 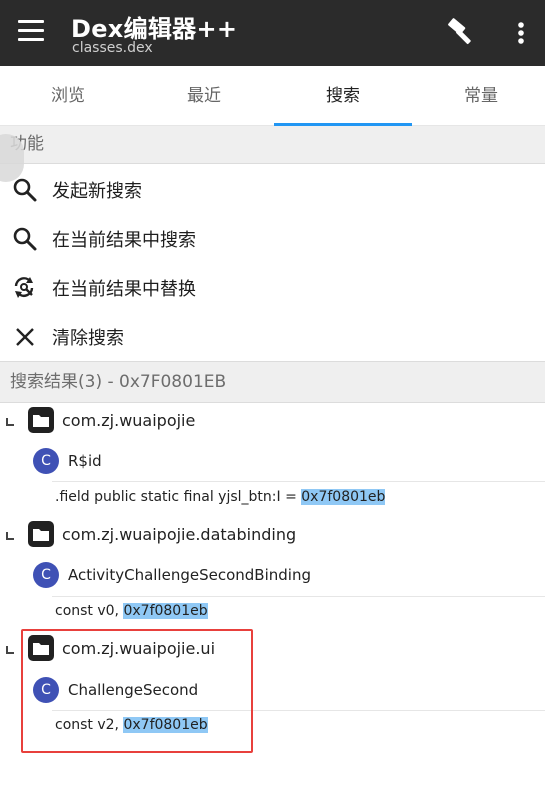 I want to click on class-node: C ActivityChallengeSecondBinding, so click(x=272, y=576).